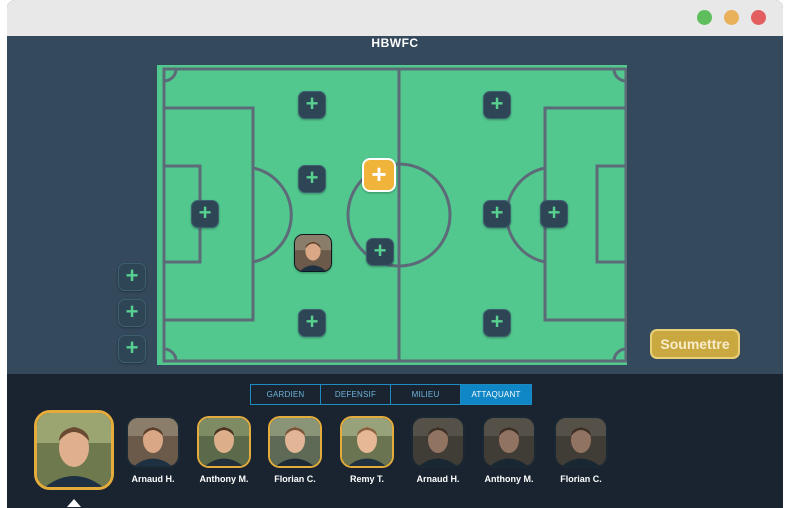 Image resolution: width=790 pixels, height=508 pixels. I want to click on title-bar, so click(395, 18).